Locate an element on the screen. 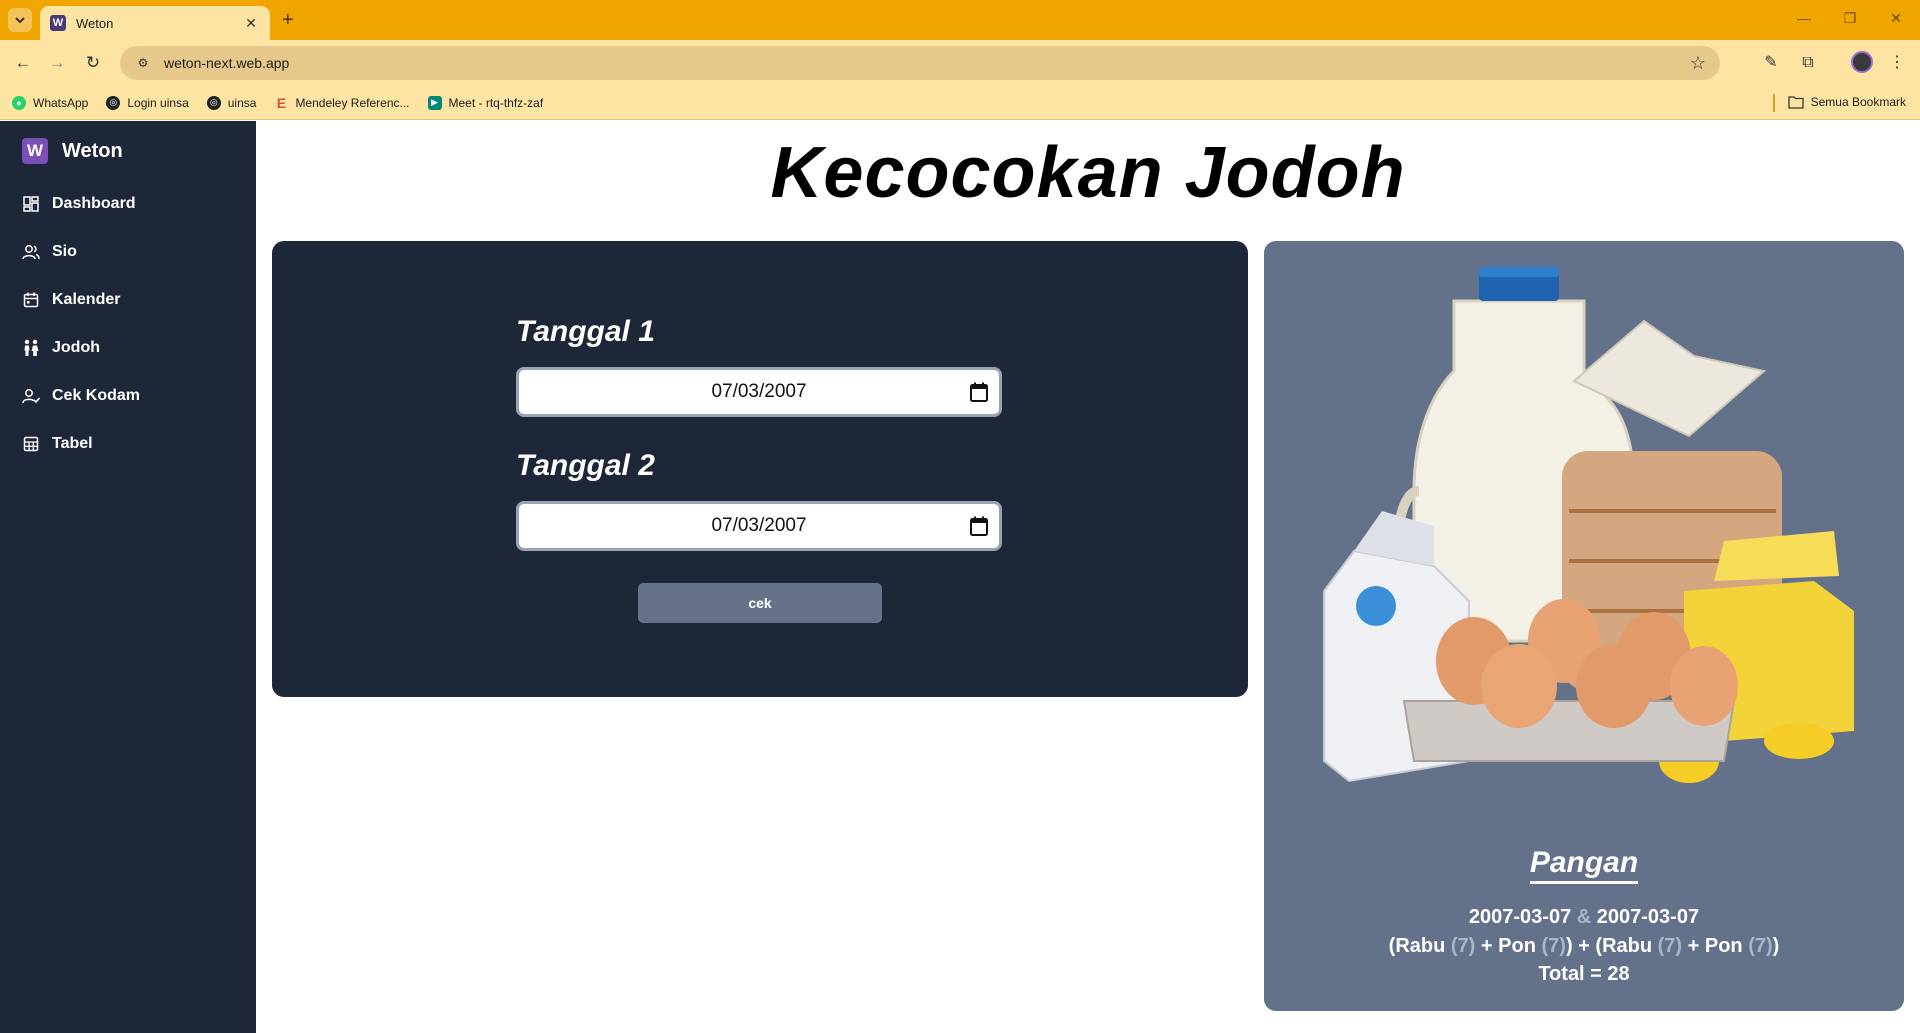 Image resolution: width=1920 pixels, height=1033 pixels. result-pasaran2-value: (7) is located at coordinates (1760, 946).